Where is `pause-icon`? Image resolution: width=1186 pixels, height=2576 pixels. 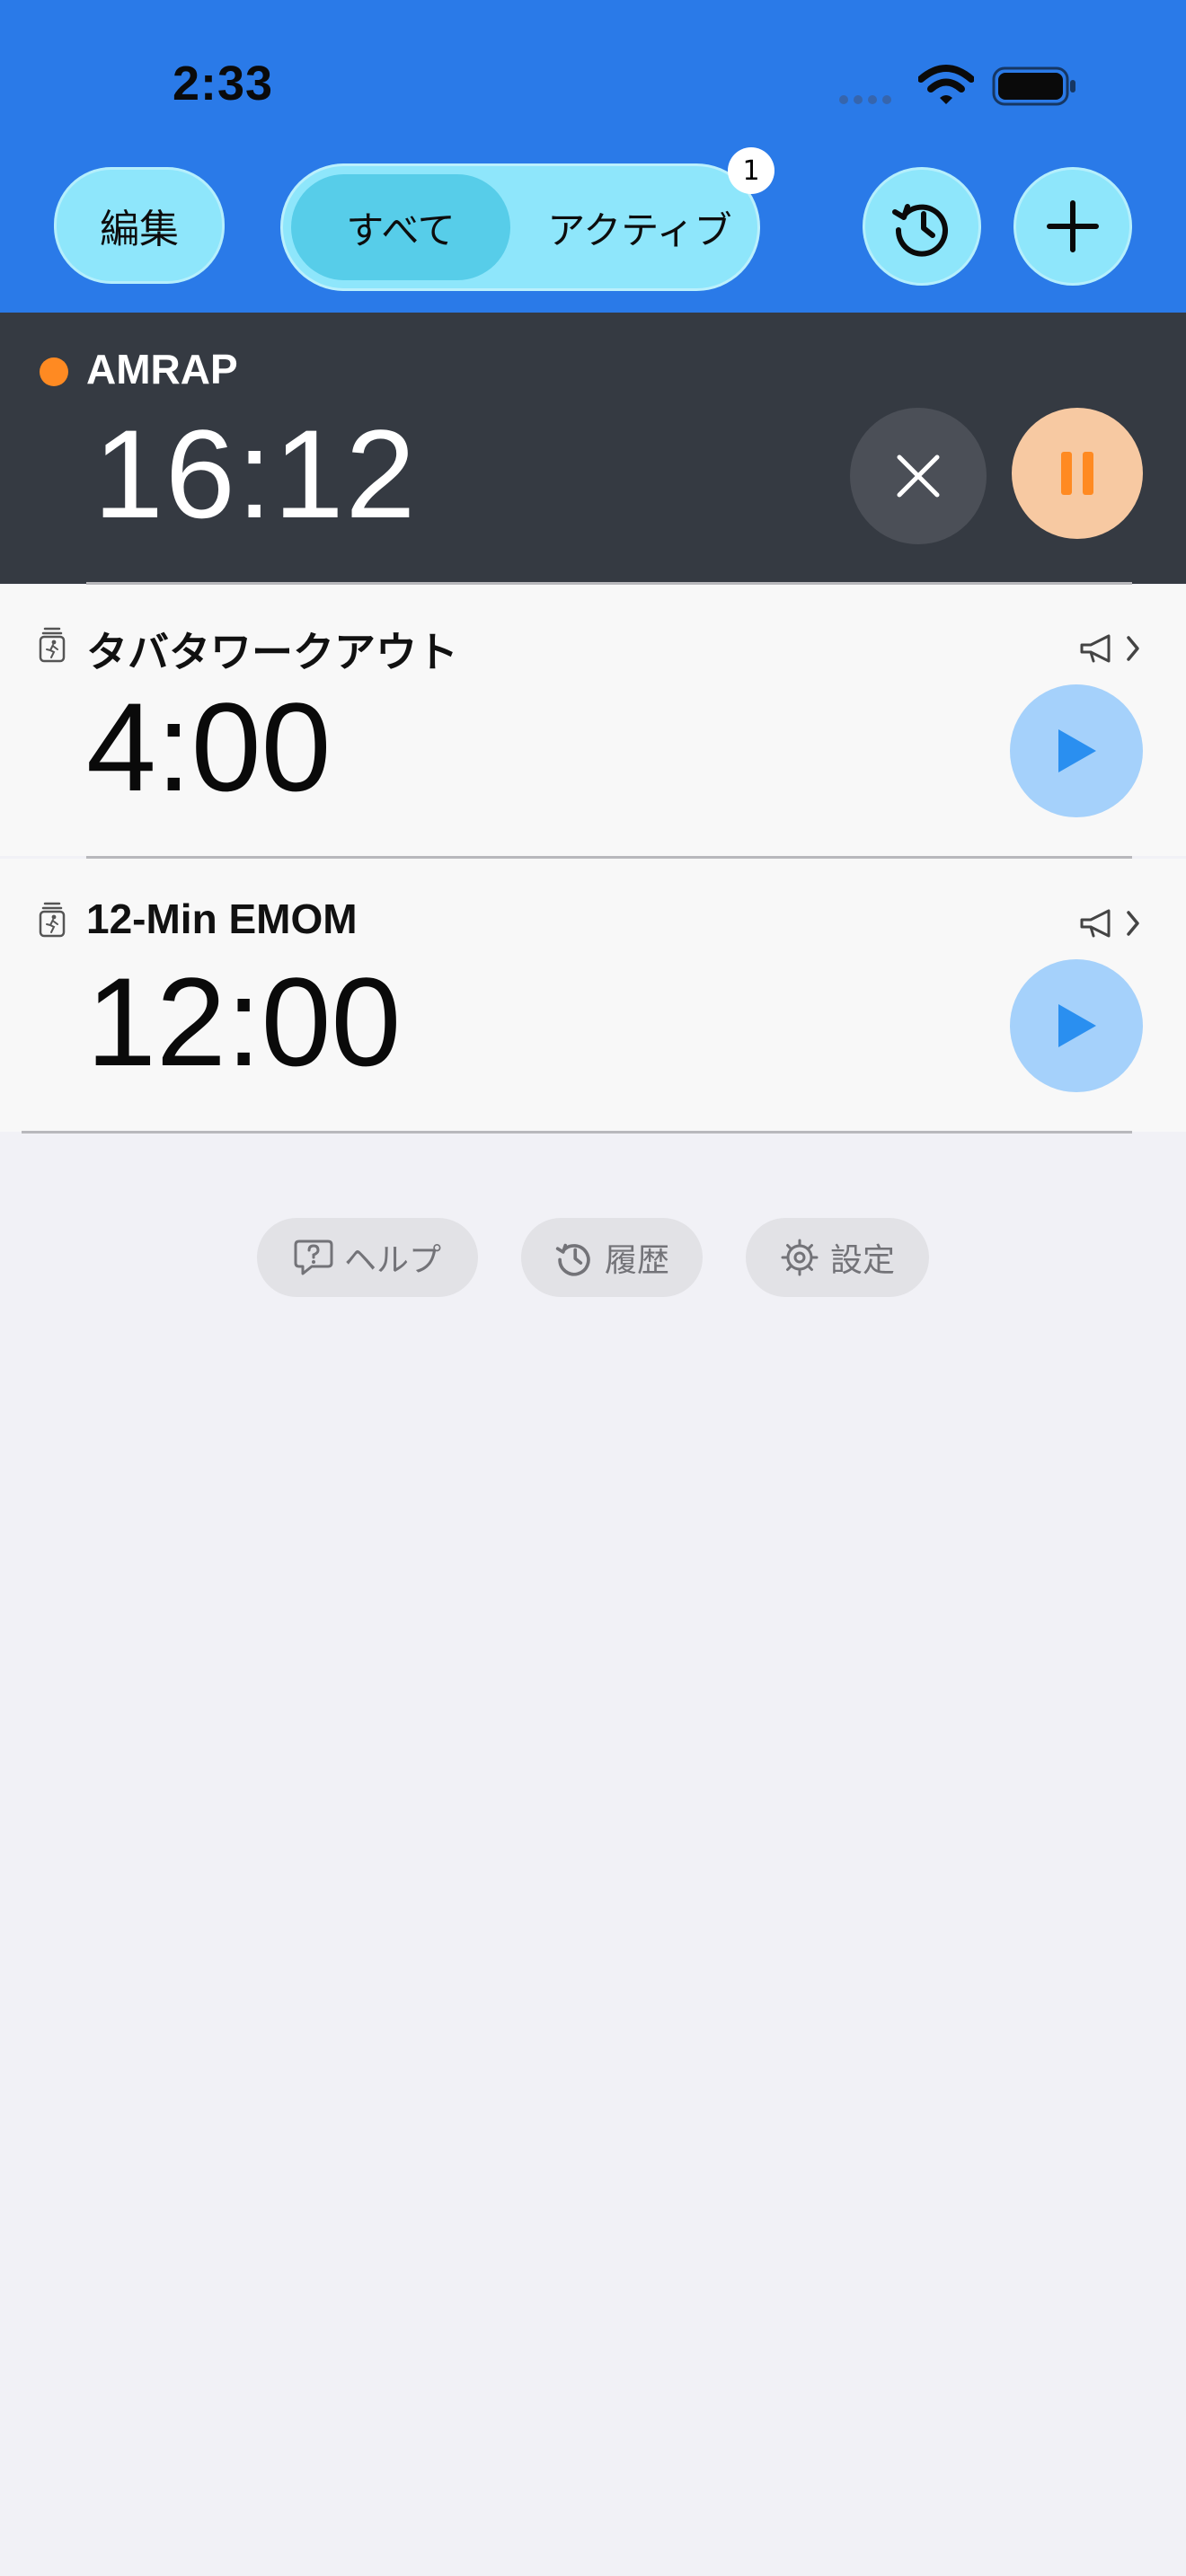 pause-icon is located at coordinates (1077, 473).